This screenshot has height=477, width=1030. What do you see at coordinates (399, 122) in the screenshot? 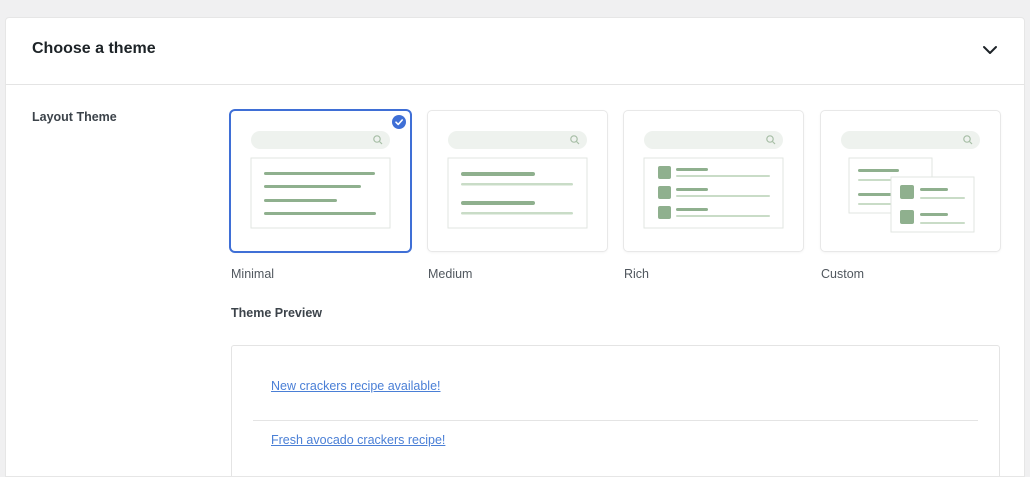
I see `selected-check-icon` at bounding box center [399, 122].